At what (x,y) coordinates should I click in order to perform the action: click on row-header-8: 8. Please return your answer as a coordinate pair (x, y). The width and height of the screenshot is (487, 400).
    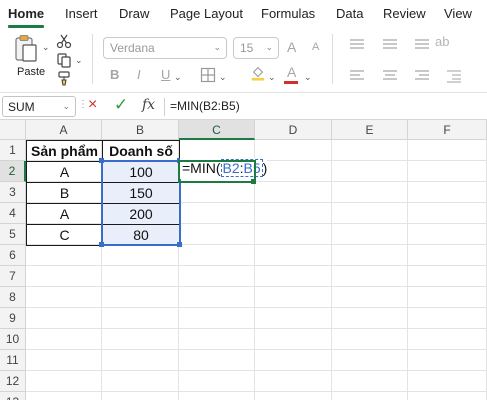
    Looking at the image, I should click on (13, 297).